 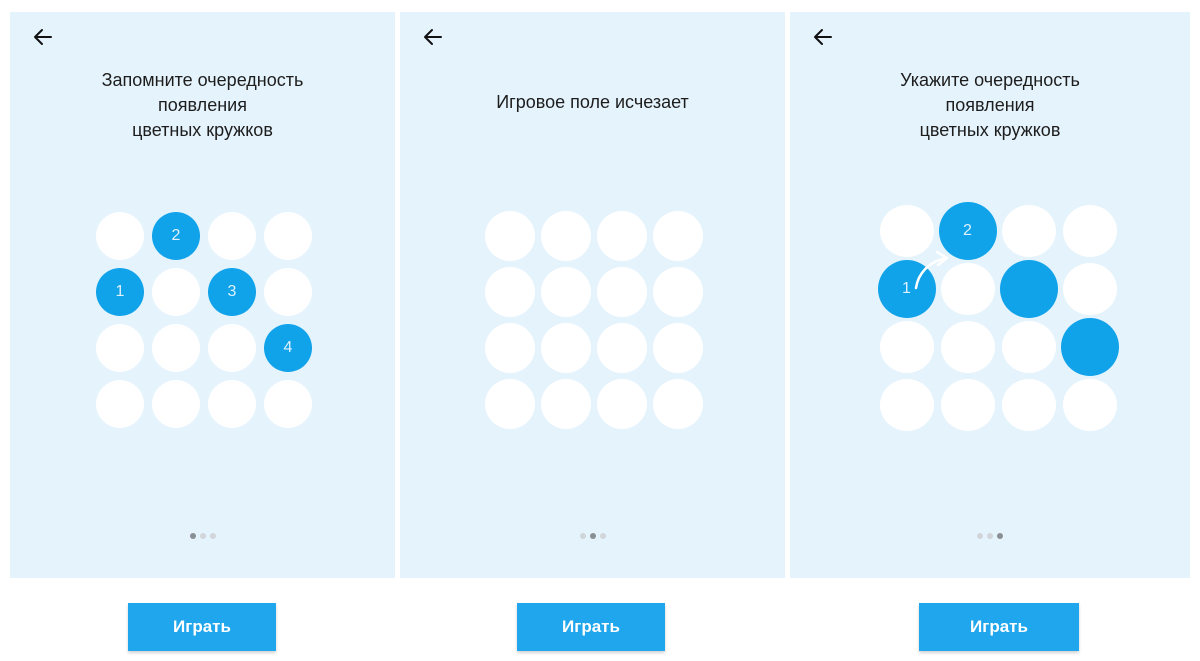 What do you see at coordinates (998, 318) in the screenshot?
I see `game-grid: 21` at bounding box center [998, 318].